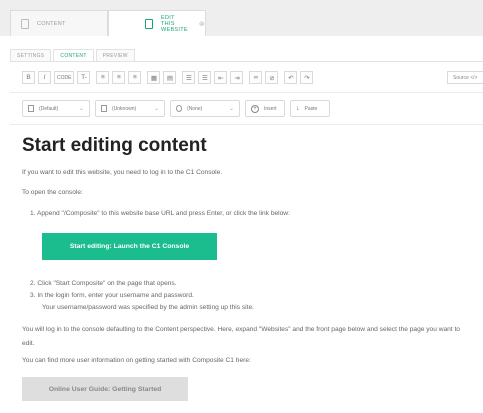 The width and height of the screenshot is (483, 413). What do you see at coordinates (255, 108) in the screenshot?
I see `plus-icon: +` at bounding box center [255, 108].